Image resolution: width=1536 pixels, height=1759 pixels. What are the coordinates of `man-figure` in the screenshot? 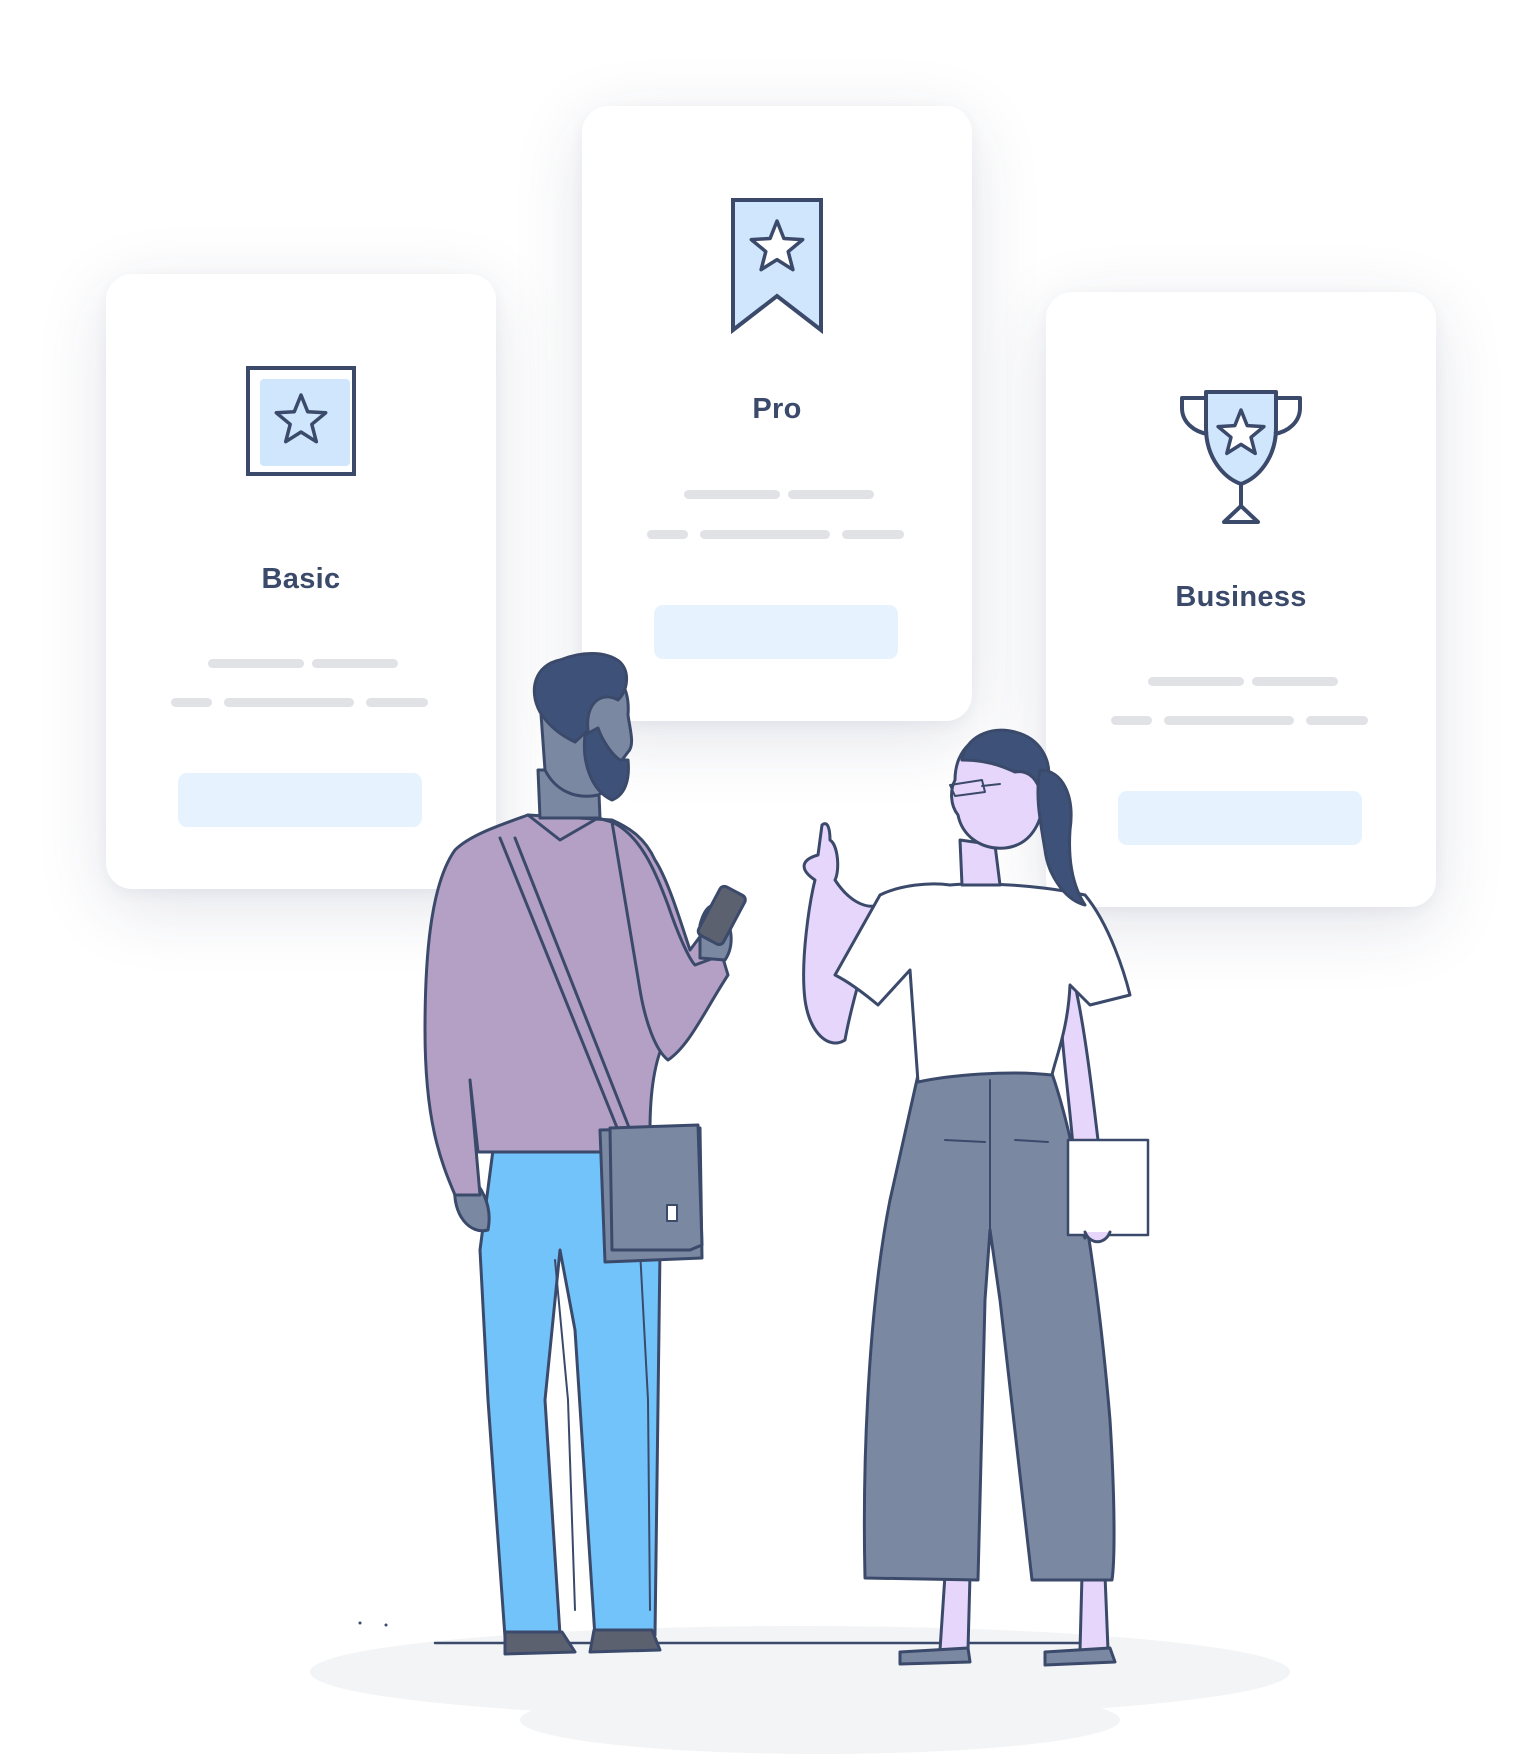 It's located at (585, 1154).